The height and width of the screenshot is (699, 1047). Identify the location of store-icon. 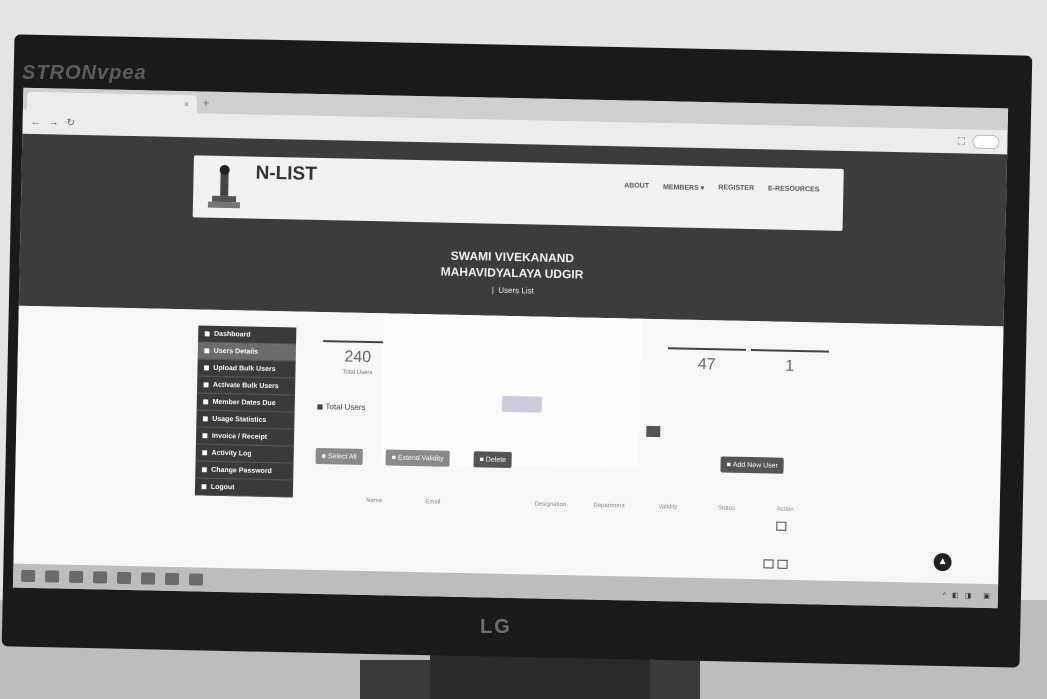
(148, 578).